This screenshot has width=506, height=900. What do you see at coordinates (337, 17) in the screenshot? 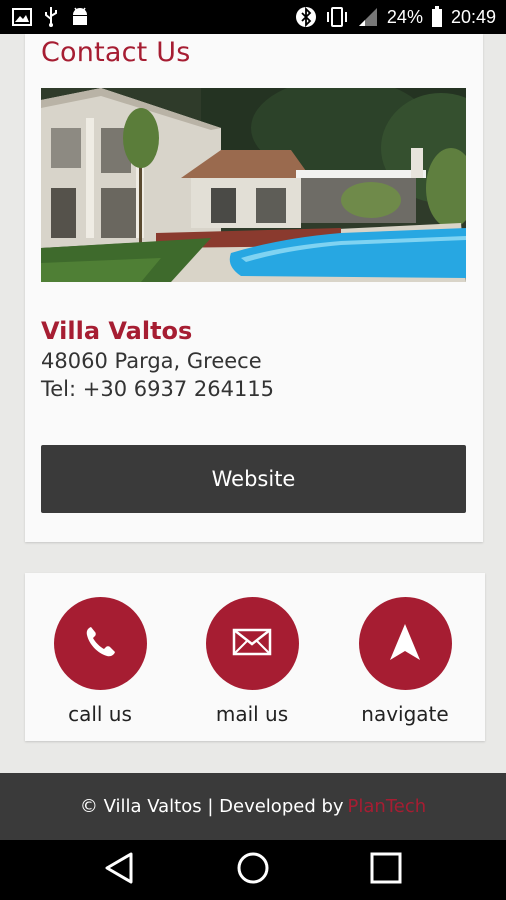
I see `vibrate-icon` at bounding box center [337, 17].